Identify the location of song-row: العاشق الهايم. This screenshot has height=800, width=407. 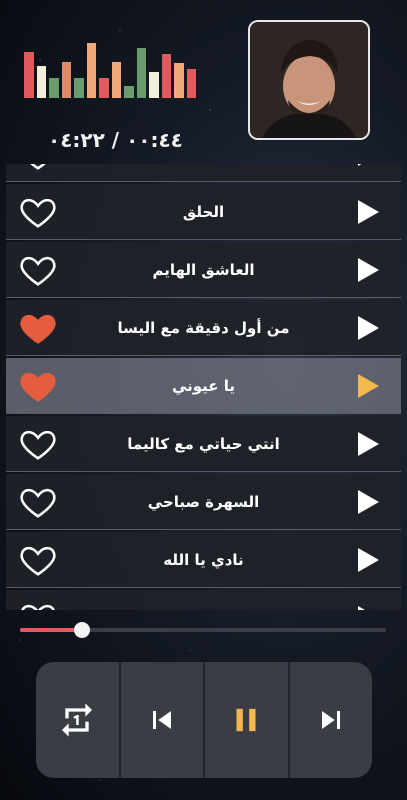
(203, 270).